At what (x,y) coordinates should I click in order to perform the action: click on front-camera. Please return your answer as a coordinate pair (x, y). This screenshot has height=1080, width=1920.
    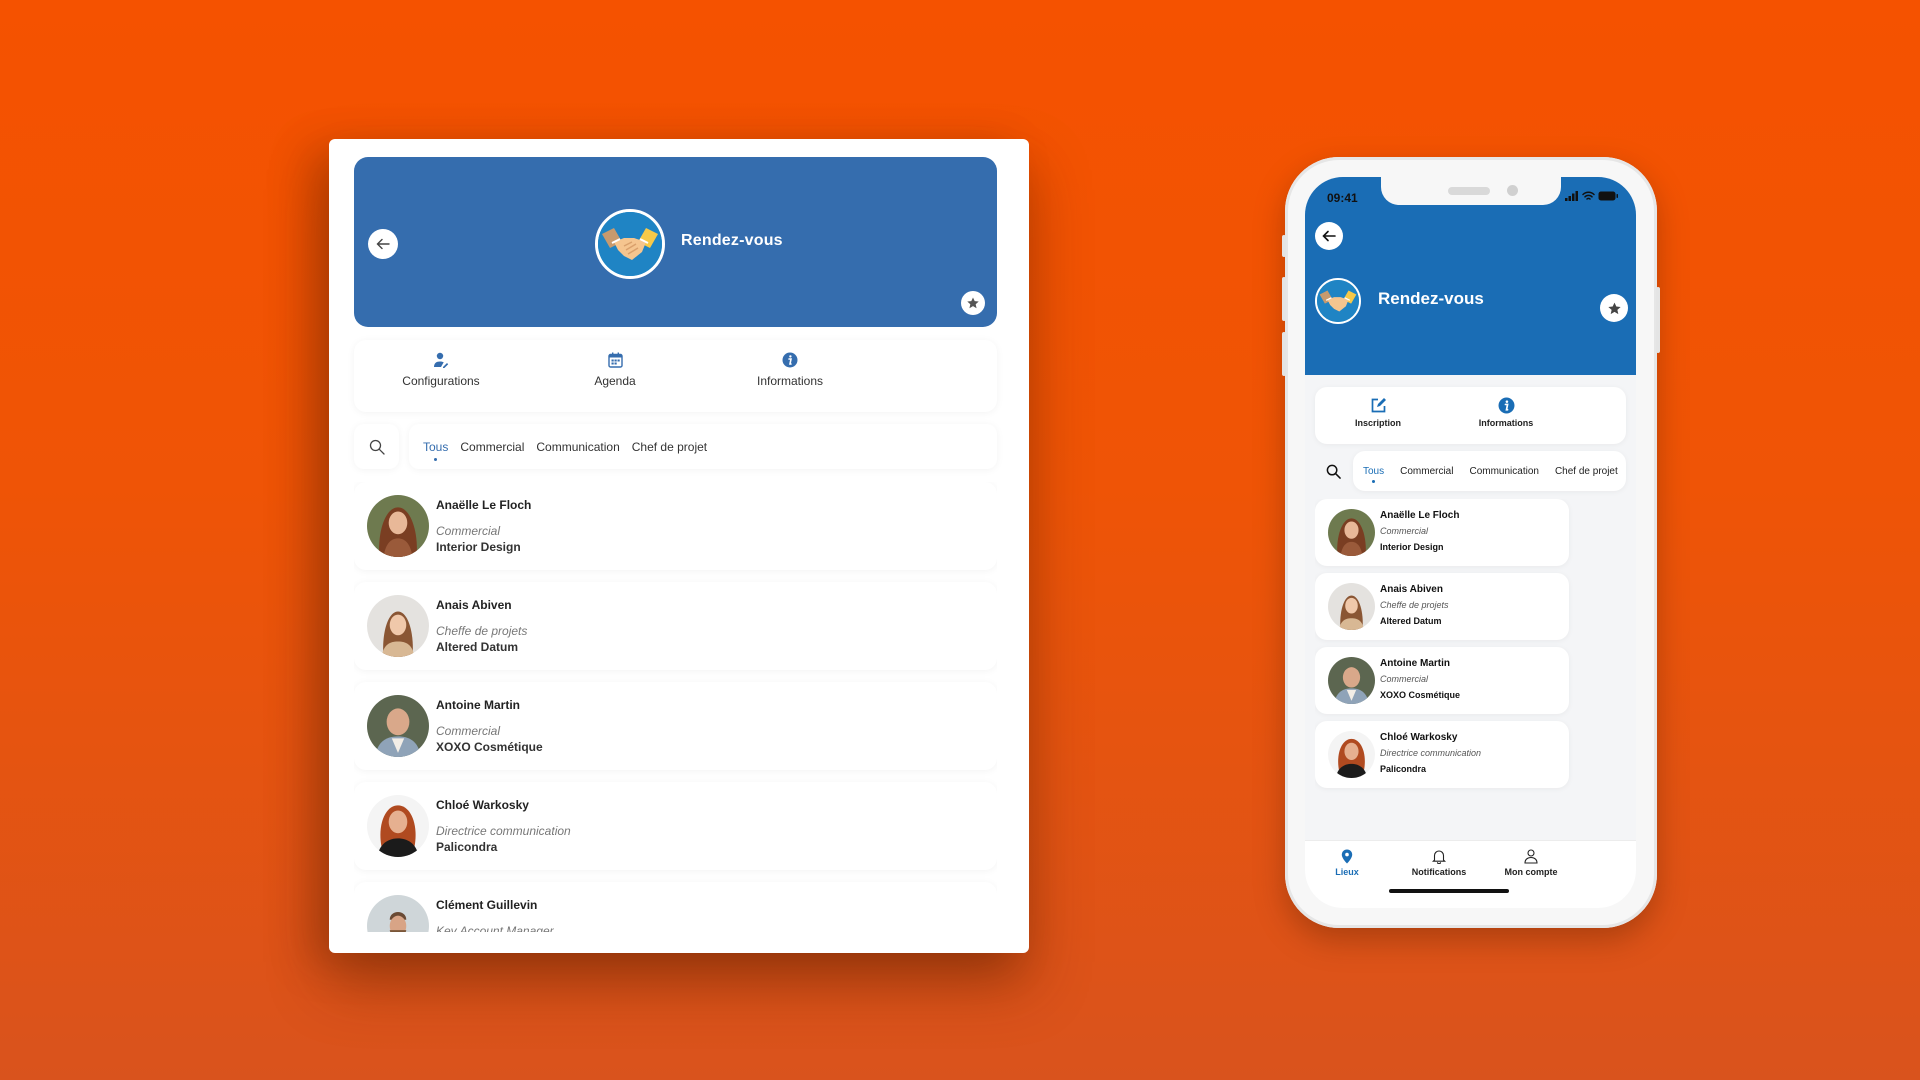
    Looking at the image, I should click on (1512, 190).